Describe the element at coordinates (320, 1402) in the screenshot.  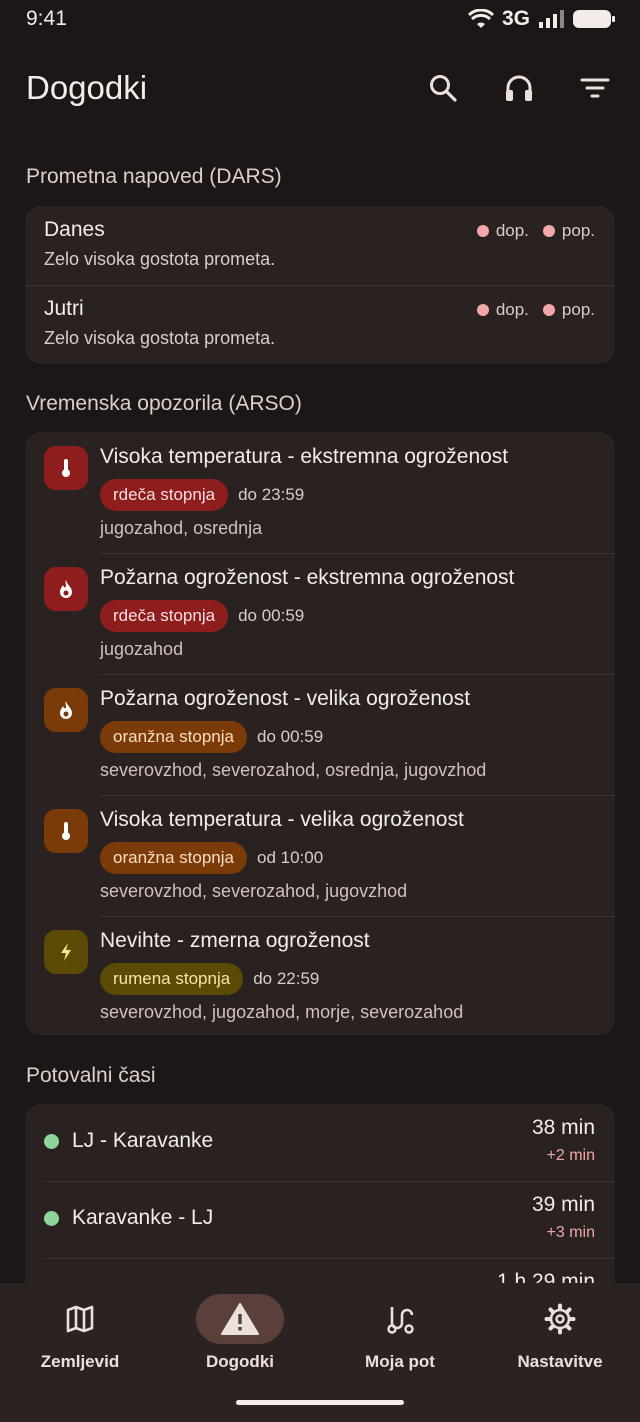
I see `home-indicator` at that location.